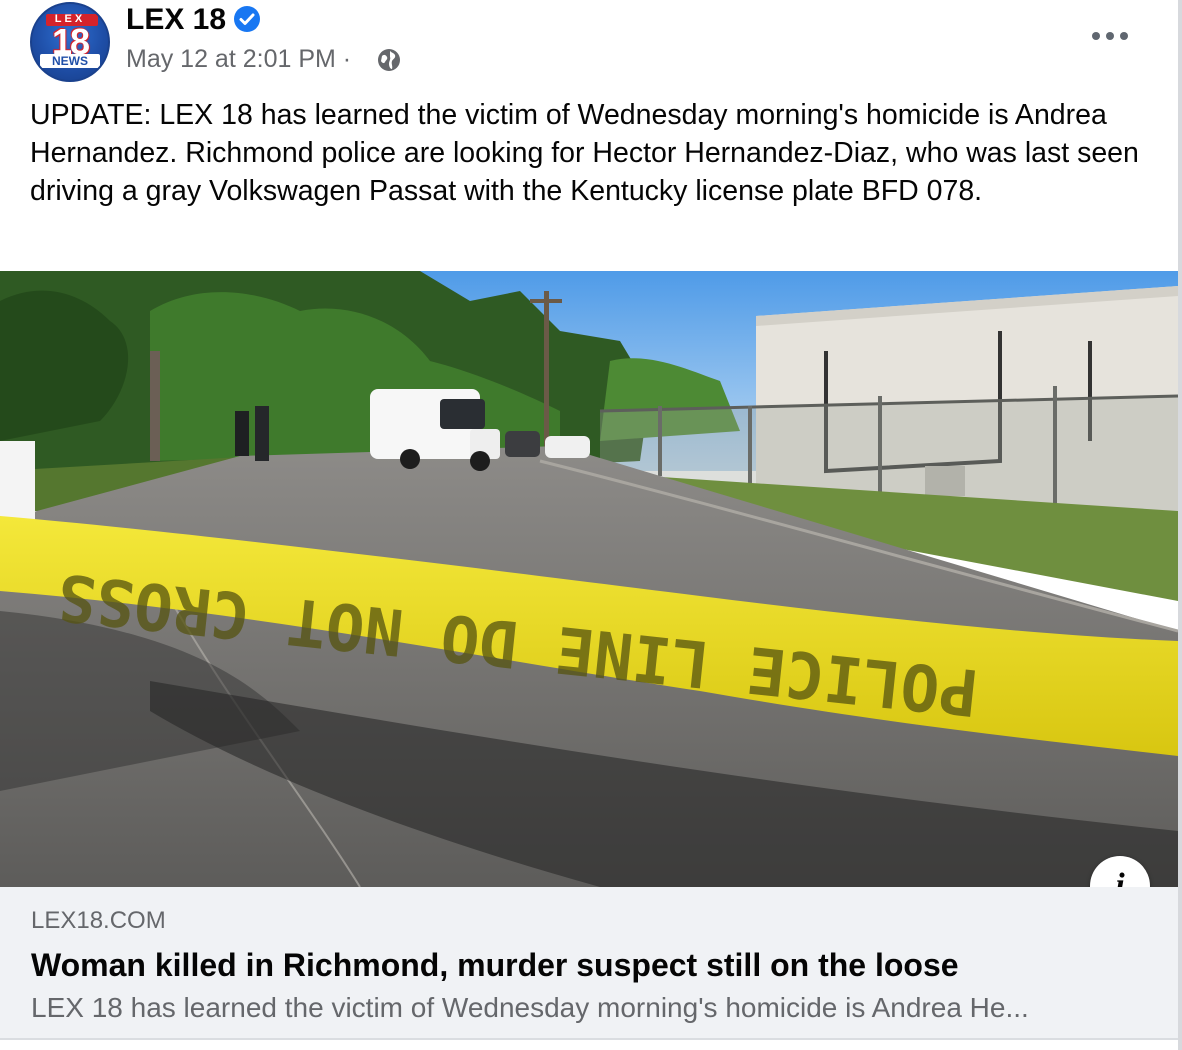 The height and width of the screenshot is (1050, 1182). Describe the element at coordinates (176, 20) in the screenshot. I see `page-name-link: LEX 18` at that location.